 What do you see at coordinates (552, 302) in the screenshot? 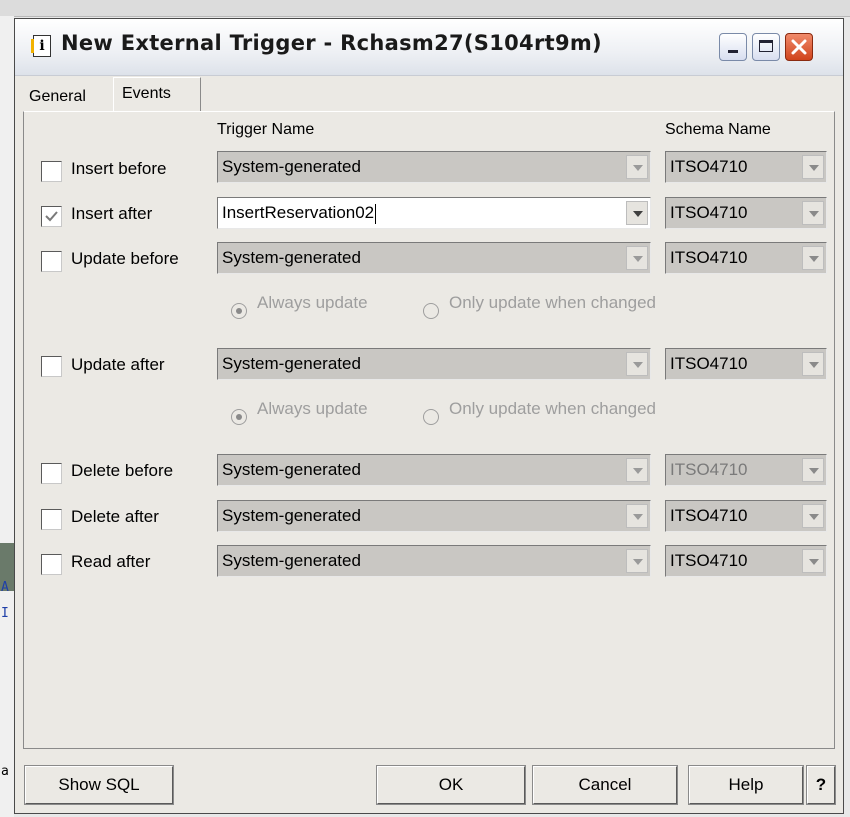
I see `update-before-only-changed-label: Only update when changed` at bounding box center [552, 302].